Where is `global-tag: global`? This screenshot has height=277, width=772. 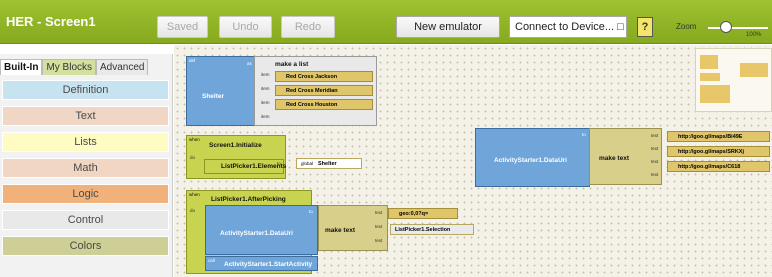
global-tag: global is located at coordinates (307, 163).